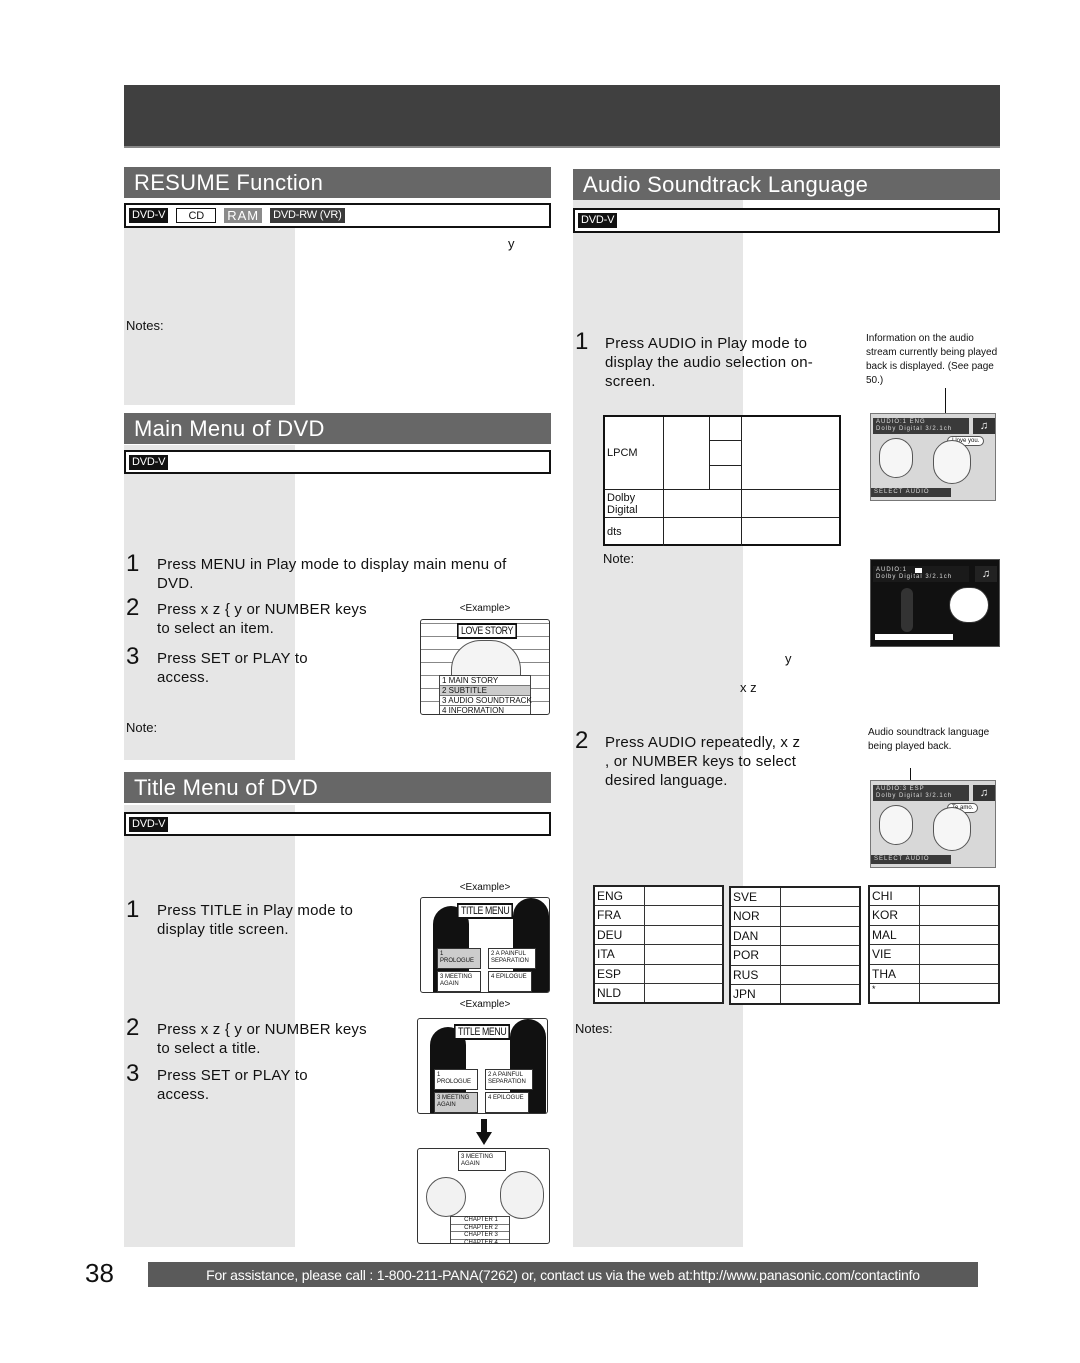 The image size is (1080, 1363). I want to click on lang-code: RUS, so click(755, 974).